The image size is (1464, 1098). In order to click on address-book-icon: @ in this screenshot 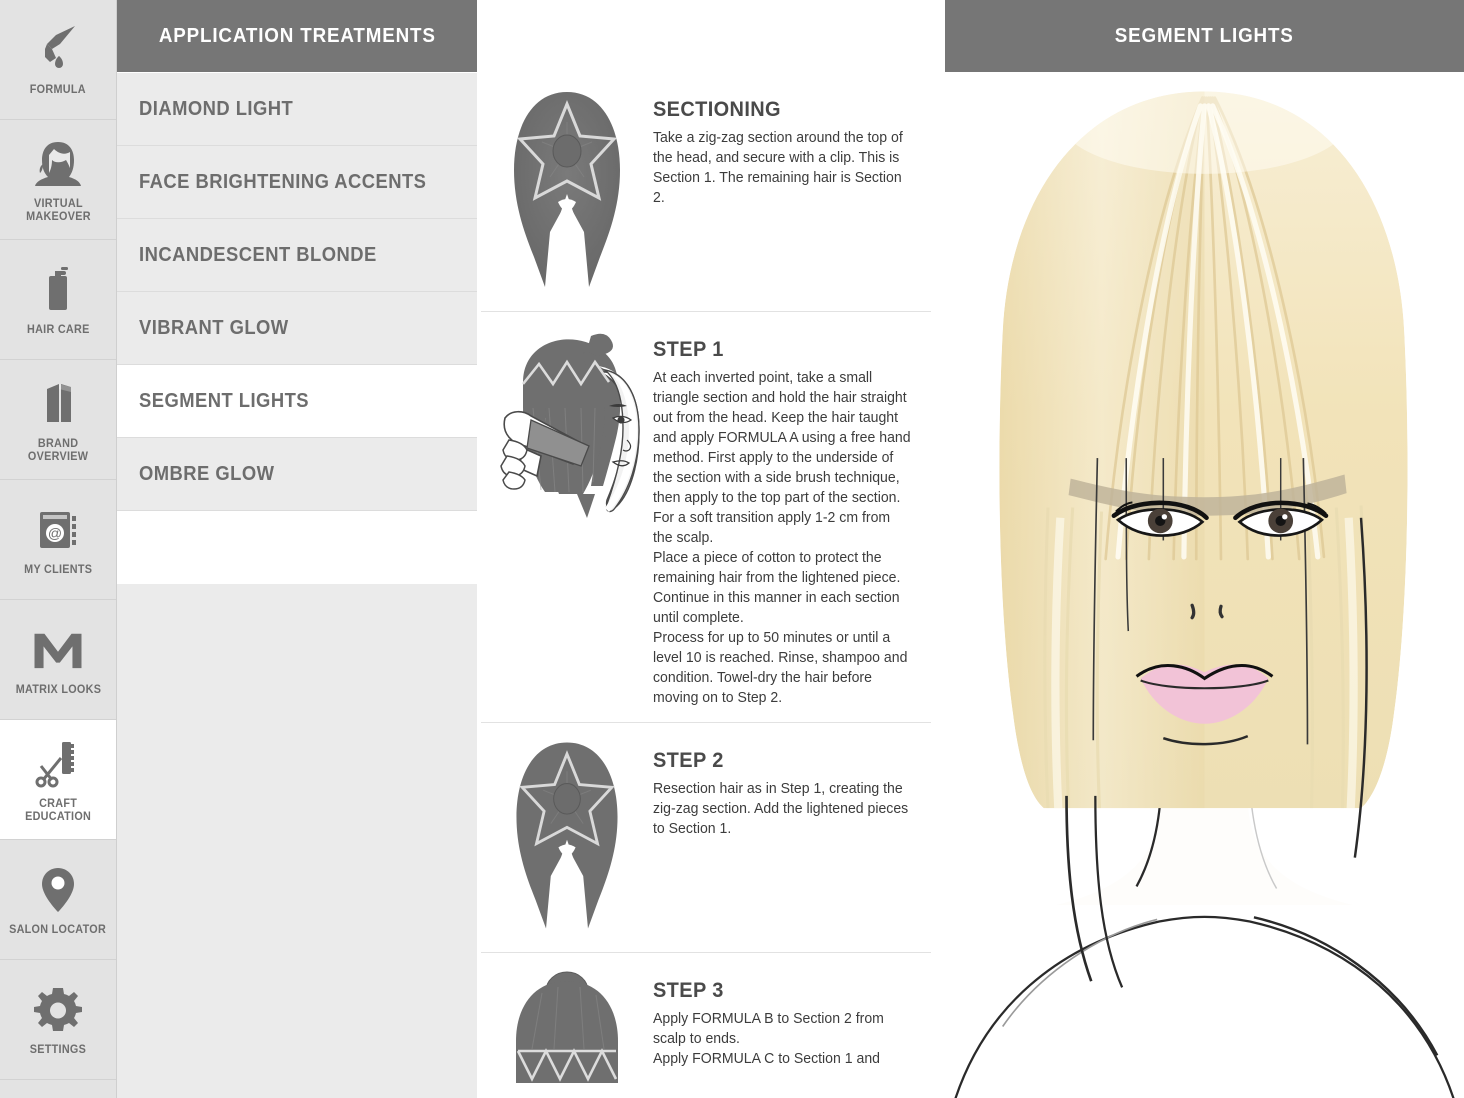, I will do `click(58, 530)`.